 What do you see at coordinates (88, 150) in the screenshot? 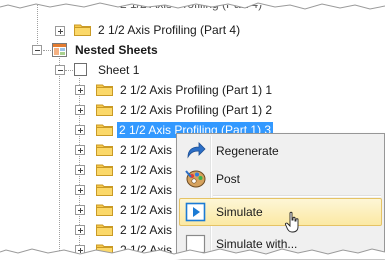
I see `tree-item-child: 2 1/2 Axis Pro` at bounding box center [88, 150].